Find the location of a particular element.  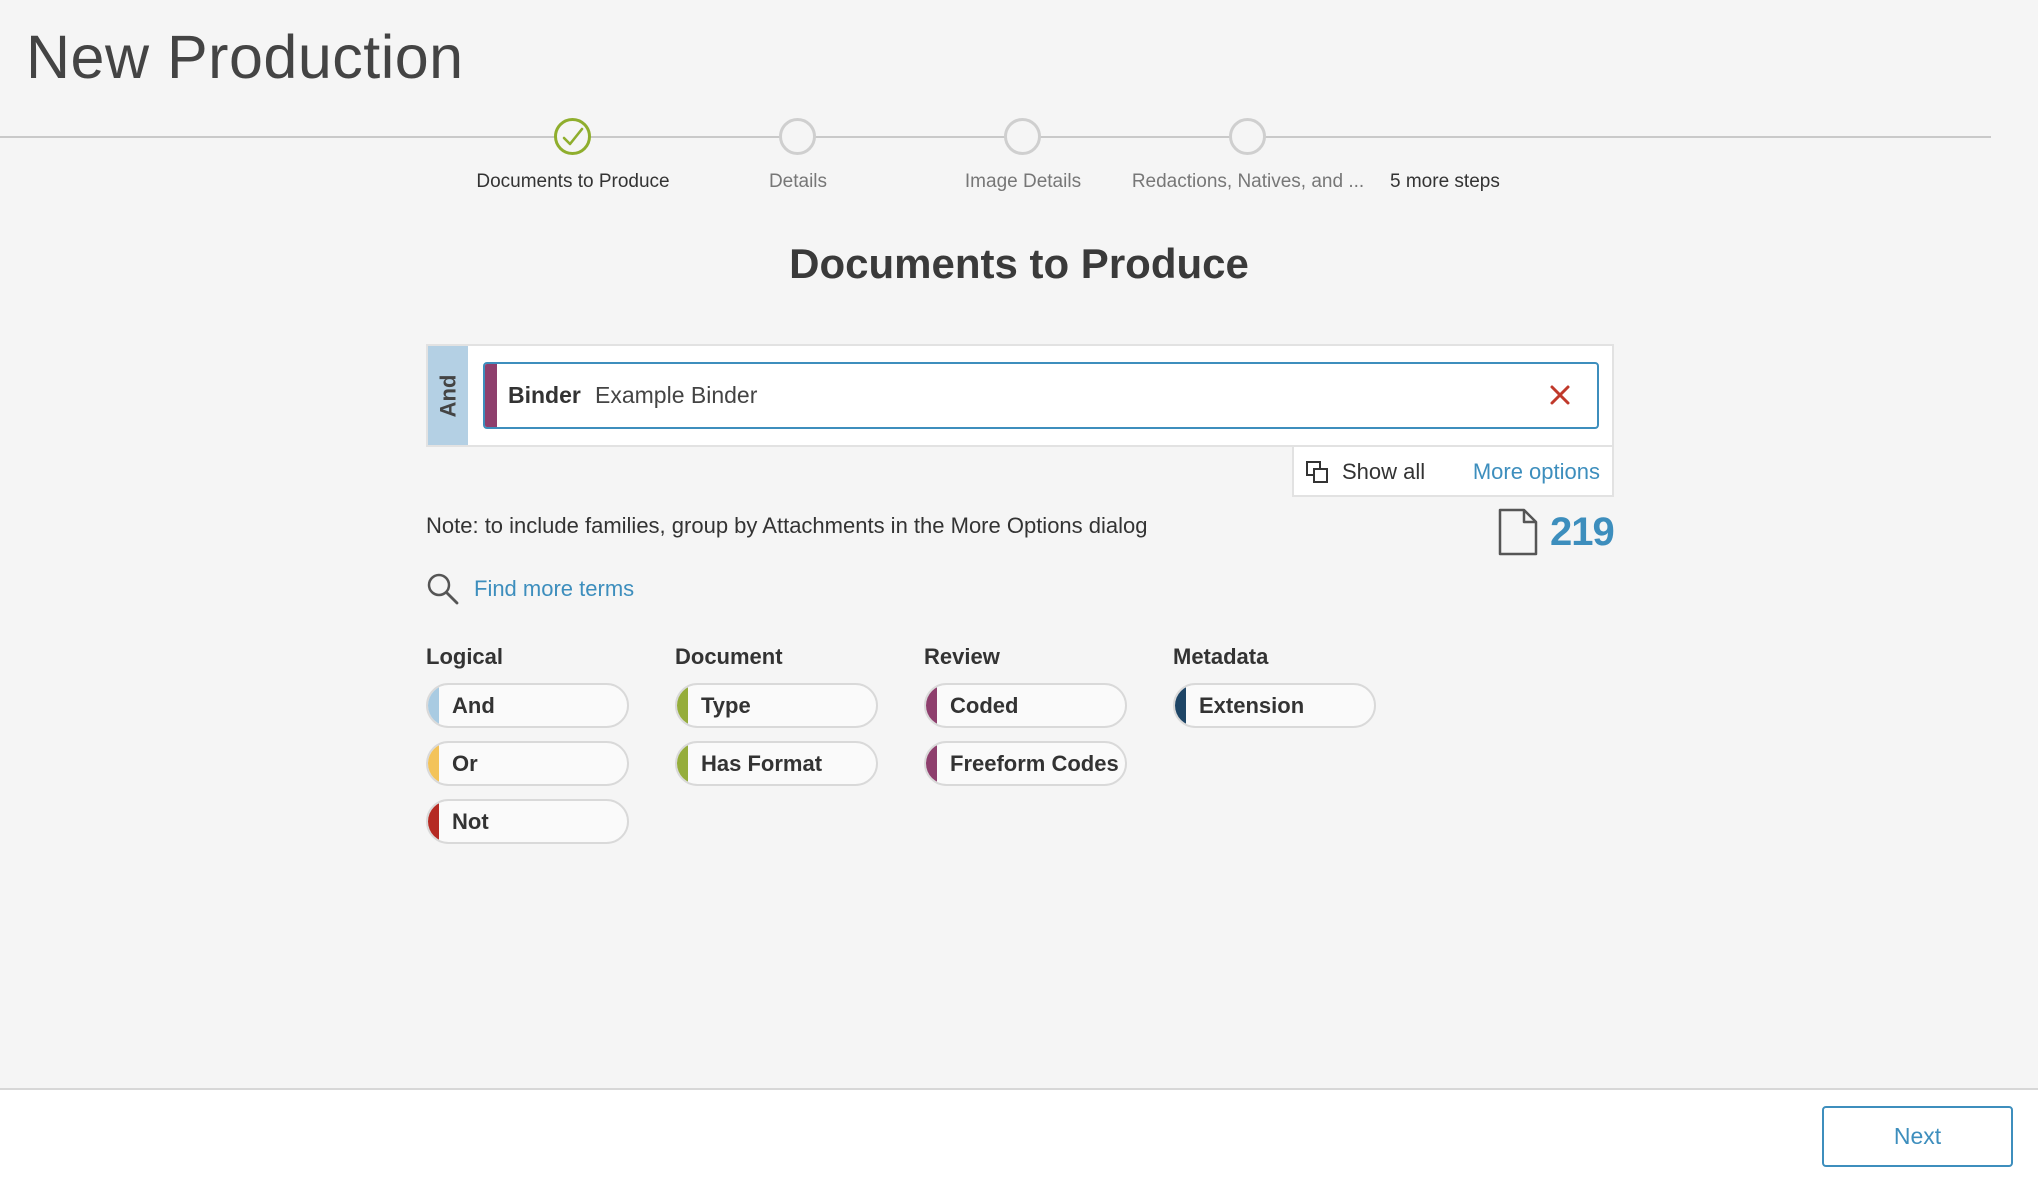

step-4-circle is located at coordinates (1247, 136).